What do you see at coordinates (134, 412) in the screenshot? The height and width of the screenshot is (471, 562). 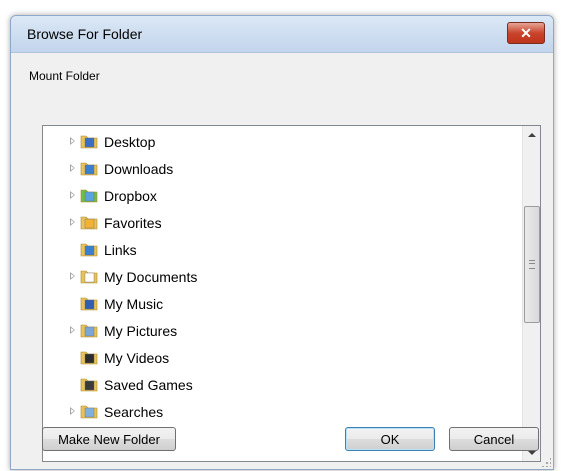 I see `tree-item-label: Searches` at bounding box center [134, 412].